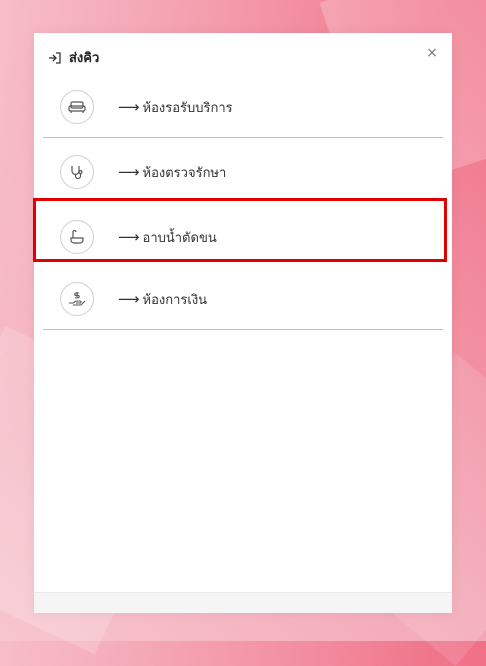  Describe the element at coordinates (243, 237) in the screenshot. I see `room-item-grooming: ⟶ อาบน้ำตัดขน` at that location.